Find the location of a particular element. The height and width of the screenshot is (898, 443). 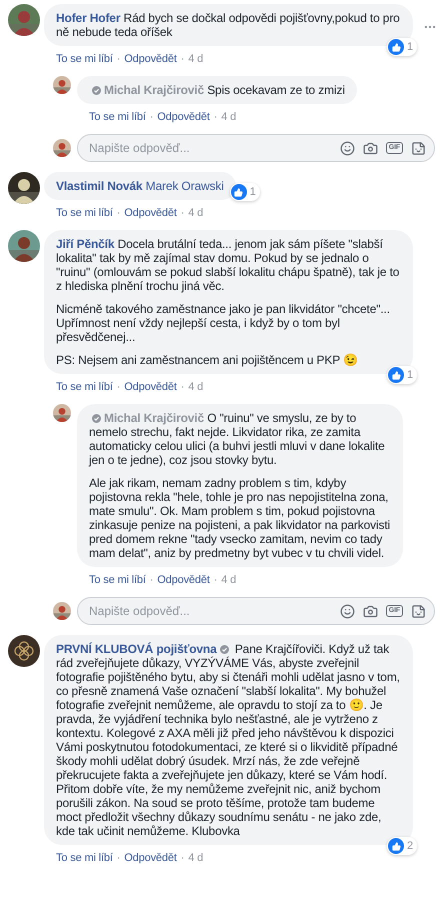

comment-text: Jiří Pěnčík Docela brutální teda... jenom jak sám píšete "slabší lokalita" tak by mě zajímal stav domu. Pokud by se jednalo o "ruinu" (omlouvám se pokud slabší lokalitu chápu špatně), tak je to z hlediska plnění trochu jiná věc. is located at coordinates (228, 265).